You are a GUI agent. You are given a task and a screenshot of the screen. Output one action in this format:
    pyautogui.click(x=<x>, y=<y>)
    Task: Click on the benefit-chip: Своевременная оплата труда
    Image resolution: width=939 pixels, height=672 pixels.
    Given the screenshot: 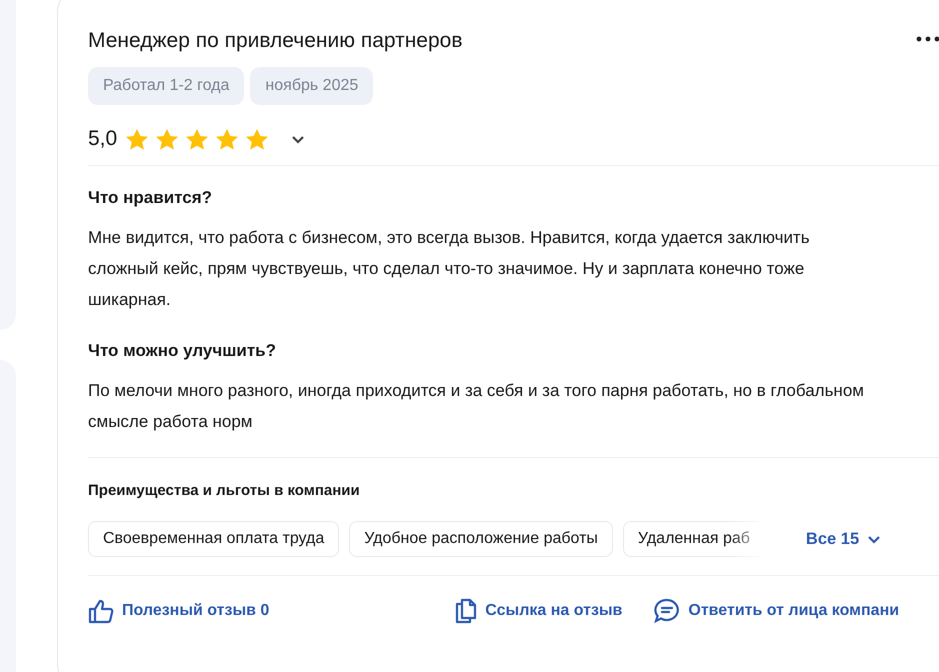 What is the action you would take?
    pyautogui.click(x=214, y=539)
    